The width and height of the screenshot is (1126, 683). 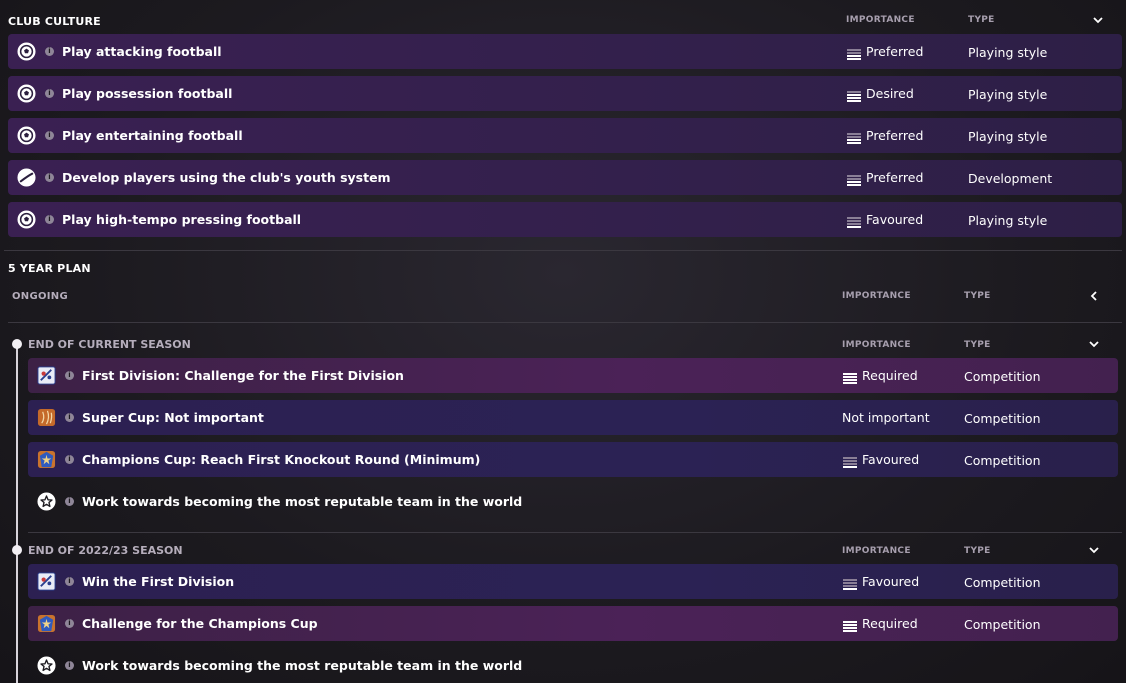 I want to click on club-culture-title: CLUB CULTURE, so click(x=54, y=21).